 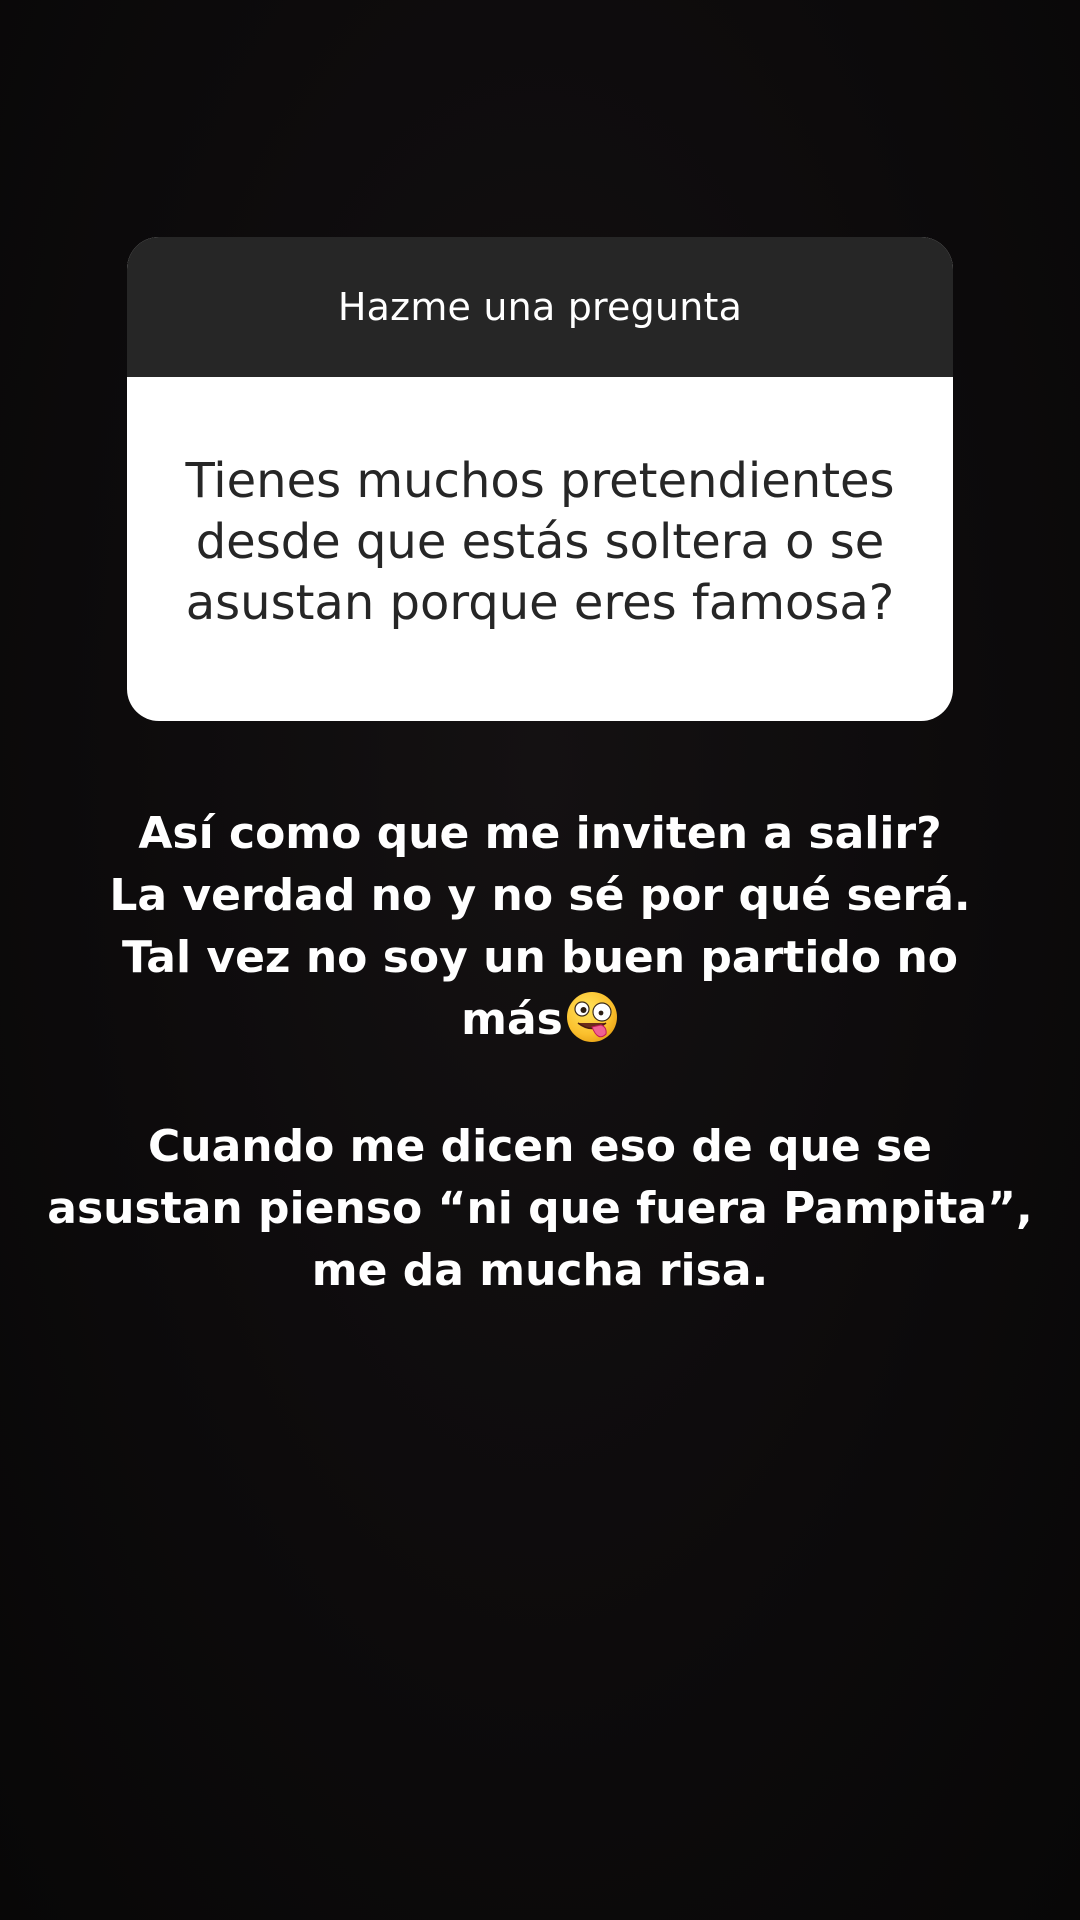 I want to click on answer-line-text: más, so click(x=512, y=1019).